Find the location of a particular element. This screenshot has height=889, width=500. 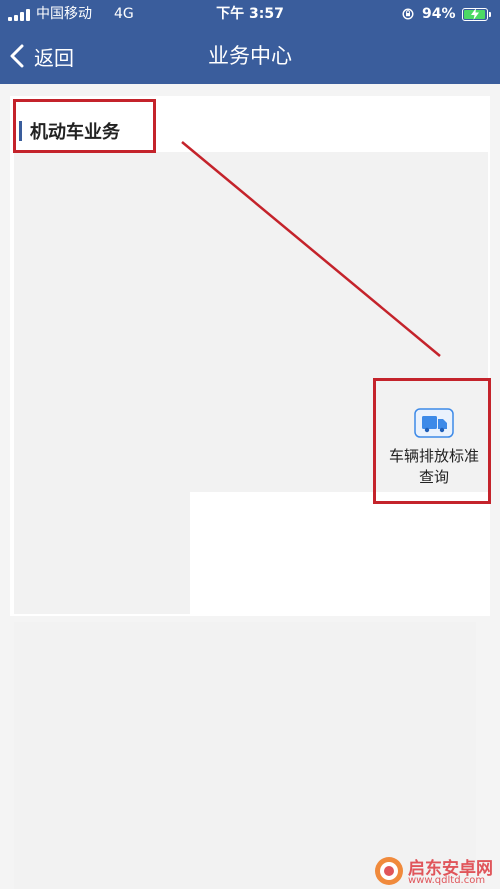

watermark: 启东安卓网 www.qdltd.com is located at coordinates (437, 870).